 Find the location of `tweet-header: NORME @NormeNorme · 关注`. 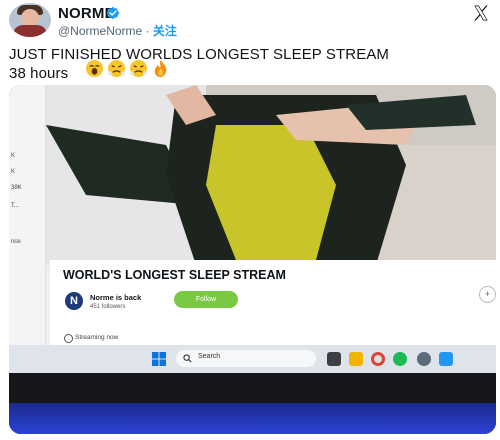

tweet-header: NORME @NormeNorme · 关注 is located at coordinates (250, 20).